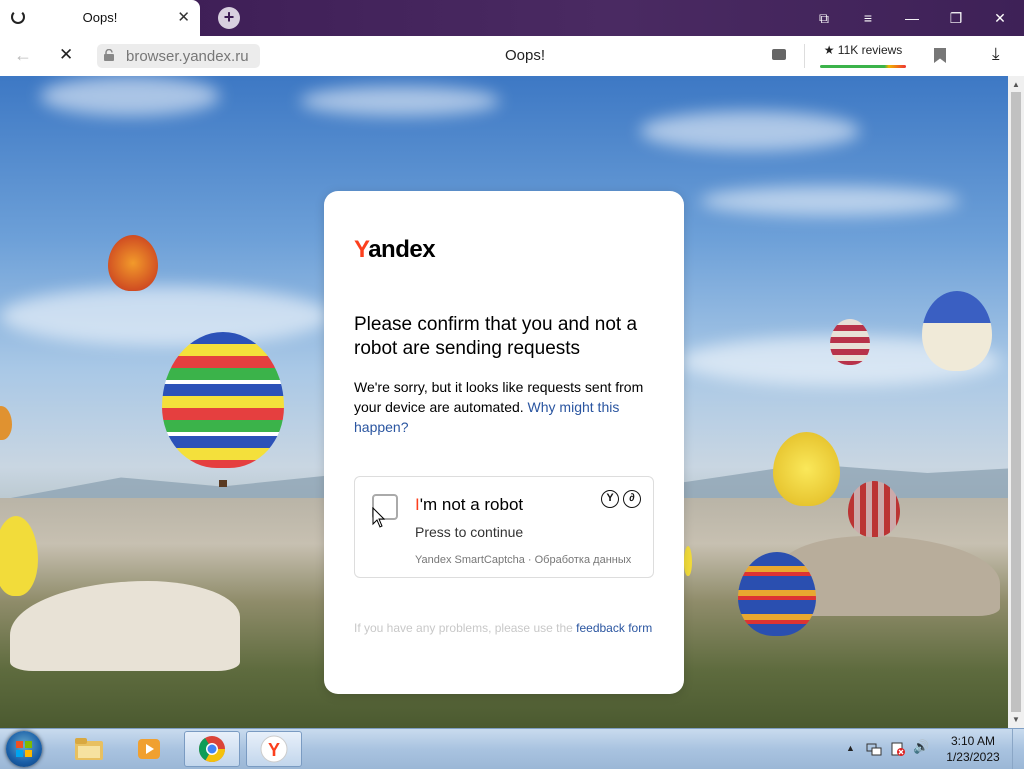 The image size is (1024, 769). I want to click on minimize-button: —, so click(912, 18).